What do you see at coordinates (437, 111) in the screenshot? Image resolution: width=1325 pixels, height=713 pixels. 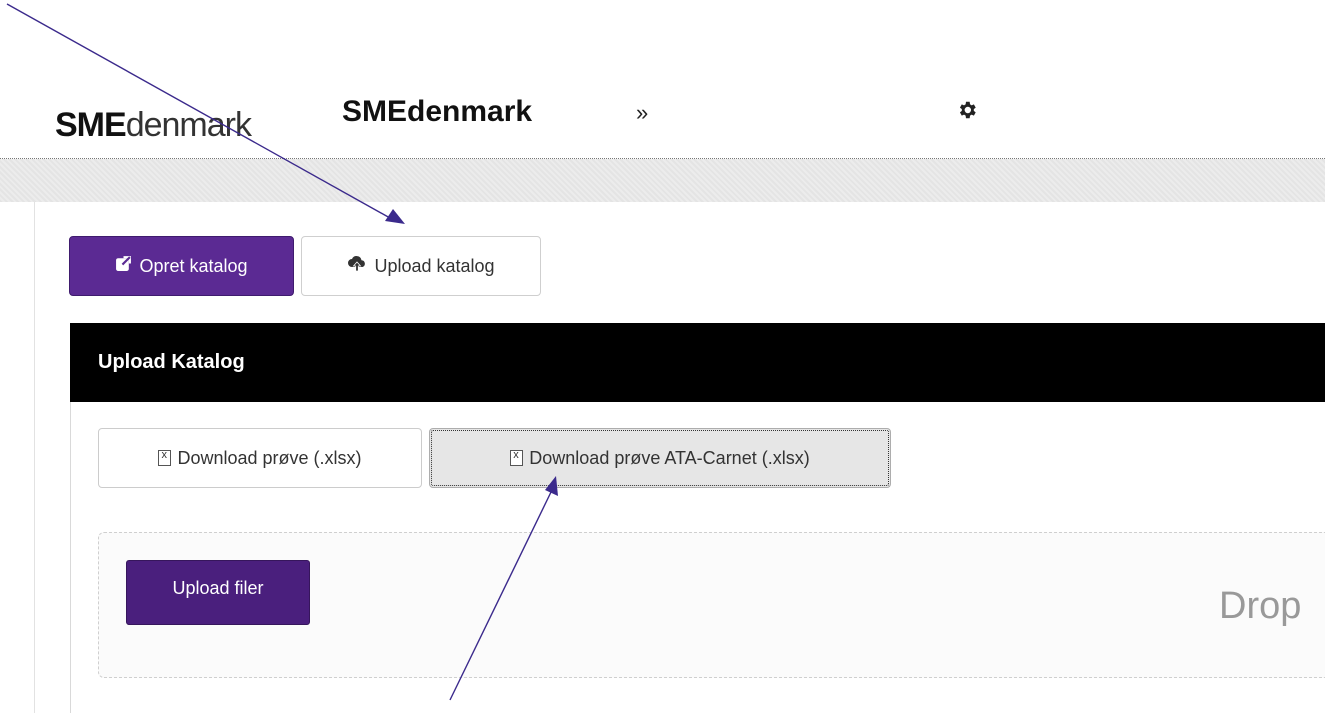 I see `page-title: SMEdenmark` at bounding box center [437, 111].